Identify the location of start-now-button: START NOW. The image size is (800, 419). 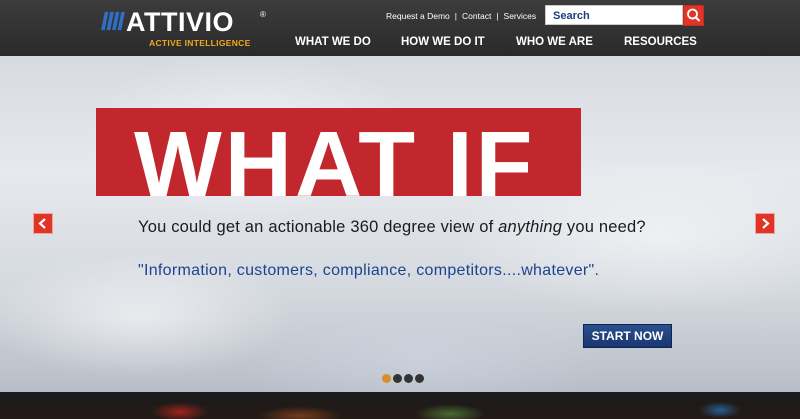
(627, 336).